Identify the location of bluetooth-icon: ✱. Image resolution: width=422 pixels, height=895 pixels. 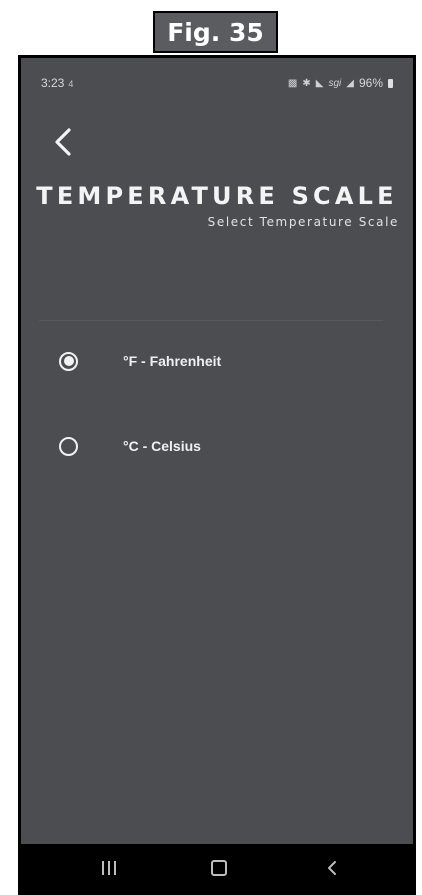
(306, 83).